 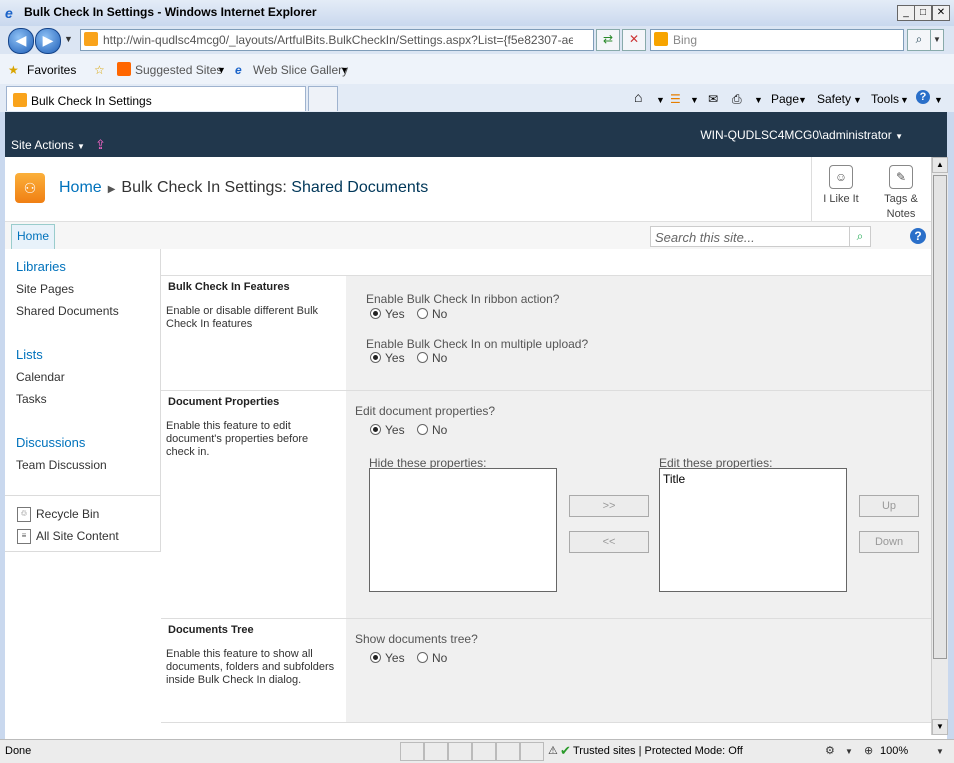 What do you see at coordinates (221, 70) in the screenshot?
I see `suggested-dropdown-icon: ▼` at bounding box center [221, 70].